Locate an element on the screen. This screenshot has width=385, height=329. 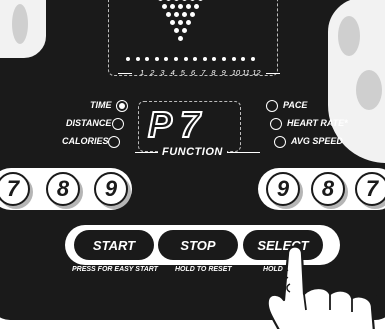
left-quick-key-9: 9 is located at coordinates (111, 189).